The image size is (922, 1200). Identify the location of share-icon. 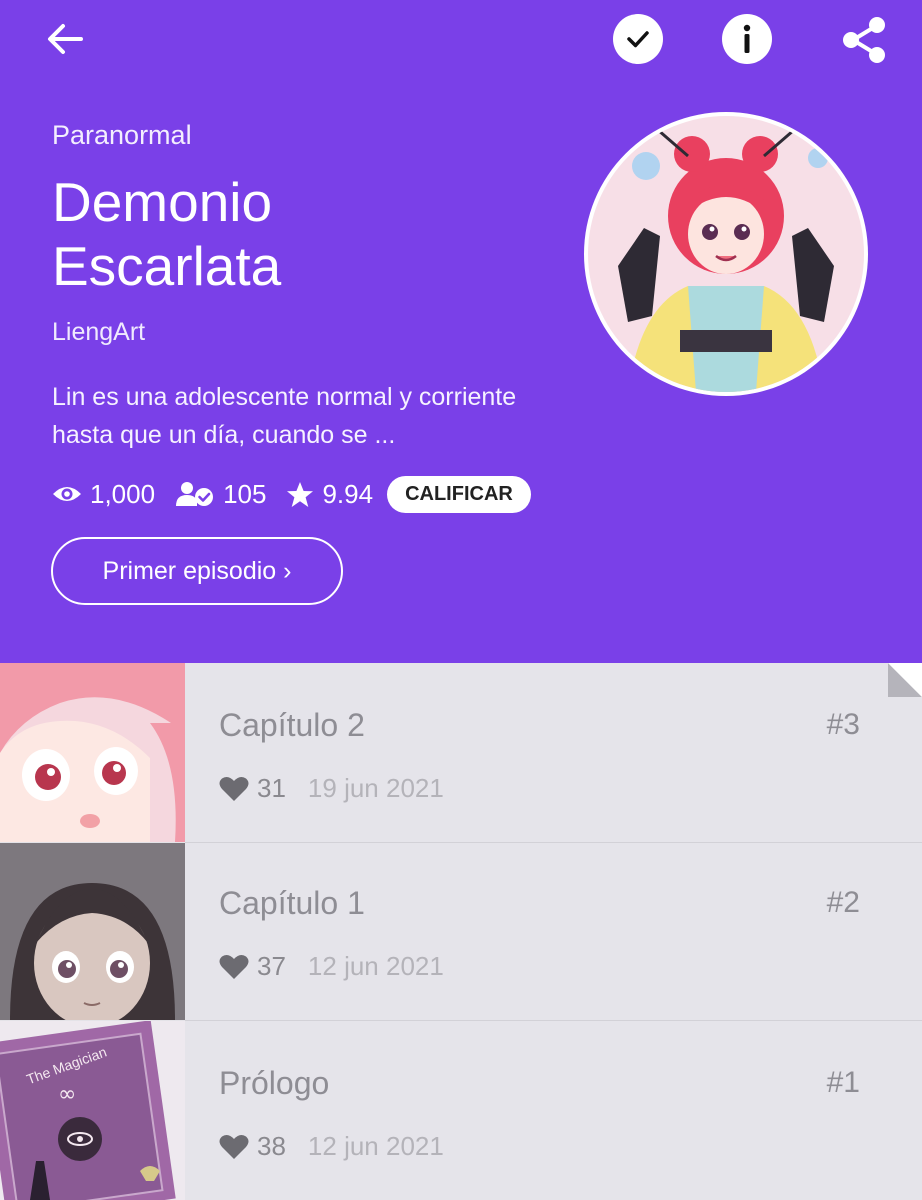
(864, 40).